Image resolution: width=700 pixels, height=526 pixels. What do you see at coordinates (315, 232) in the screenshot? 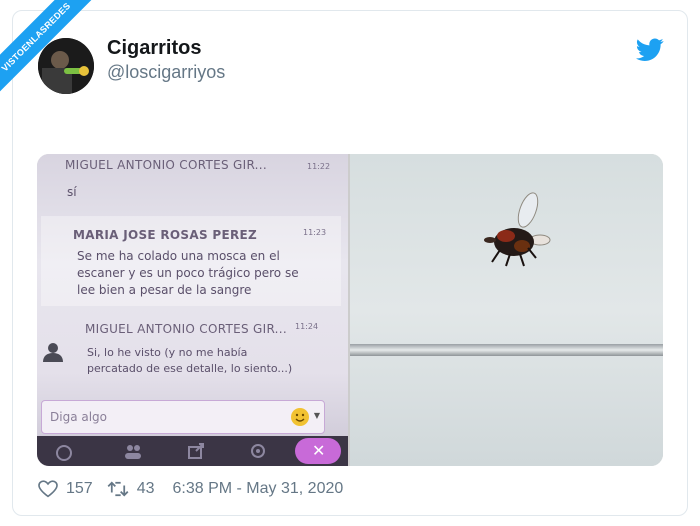
I see `chat-time: 11:23` at bounding box center [315, 232].